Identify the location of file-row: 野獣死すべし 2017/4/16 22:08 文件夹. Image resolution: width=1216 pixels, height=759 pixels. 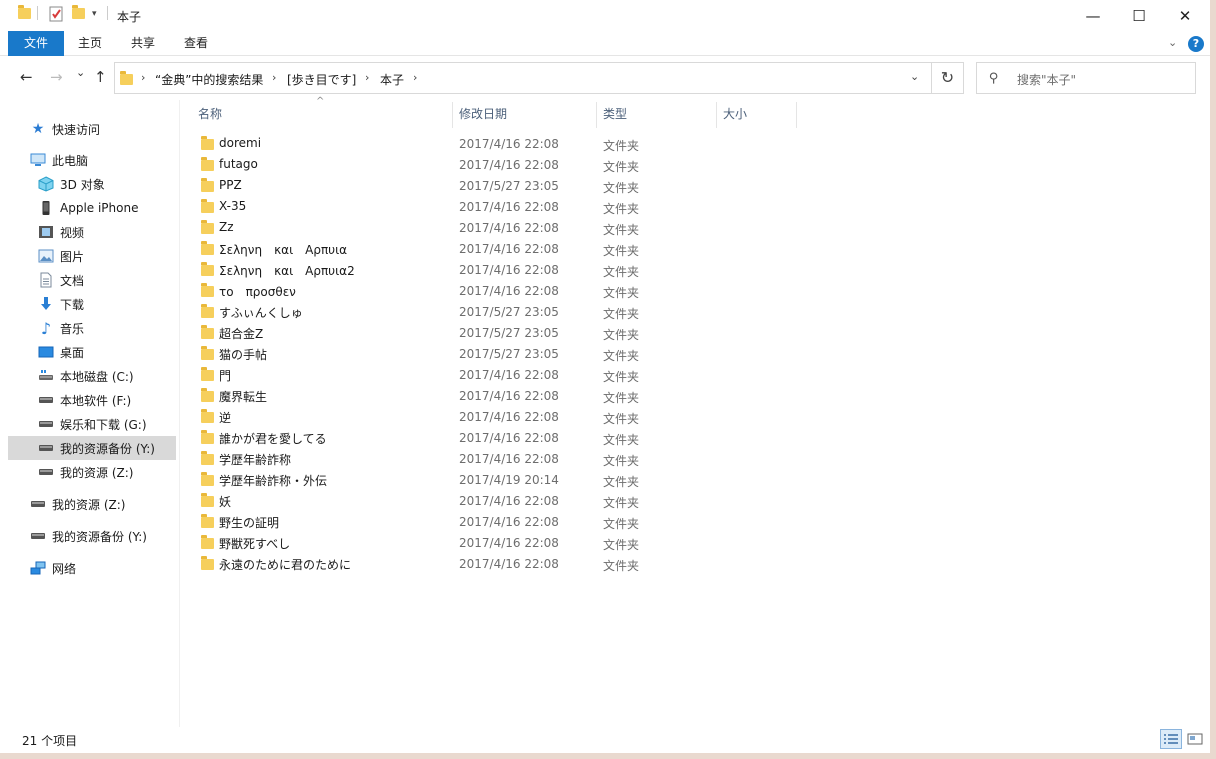
(436, 543).